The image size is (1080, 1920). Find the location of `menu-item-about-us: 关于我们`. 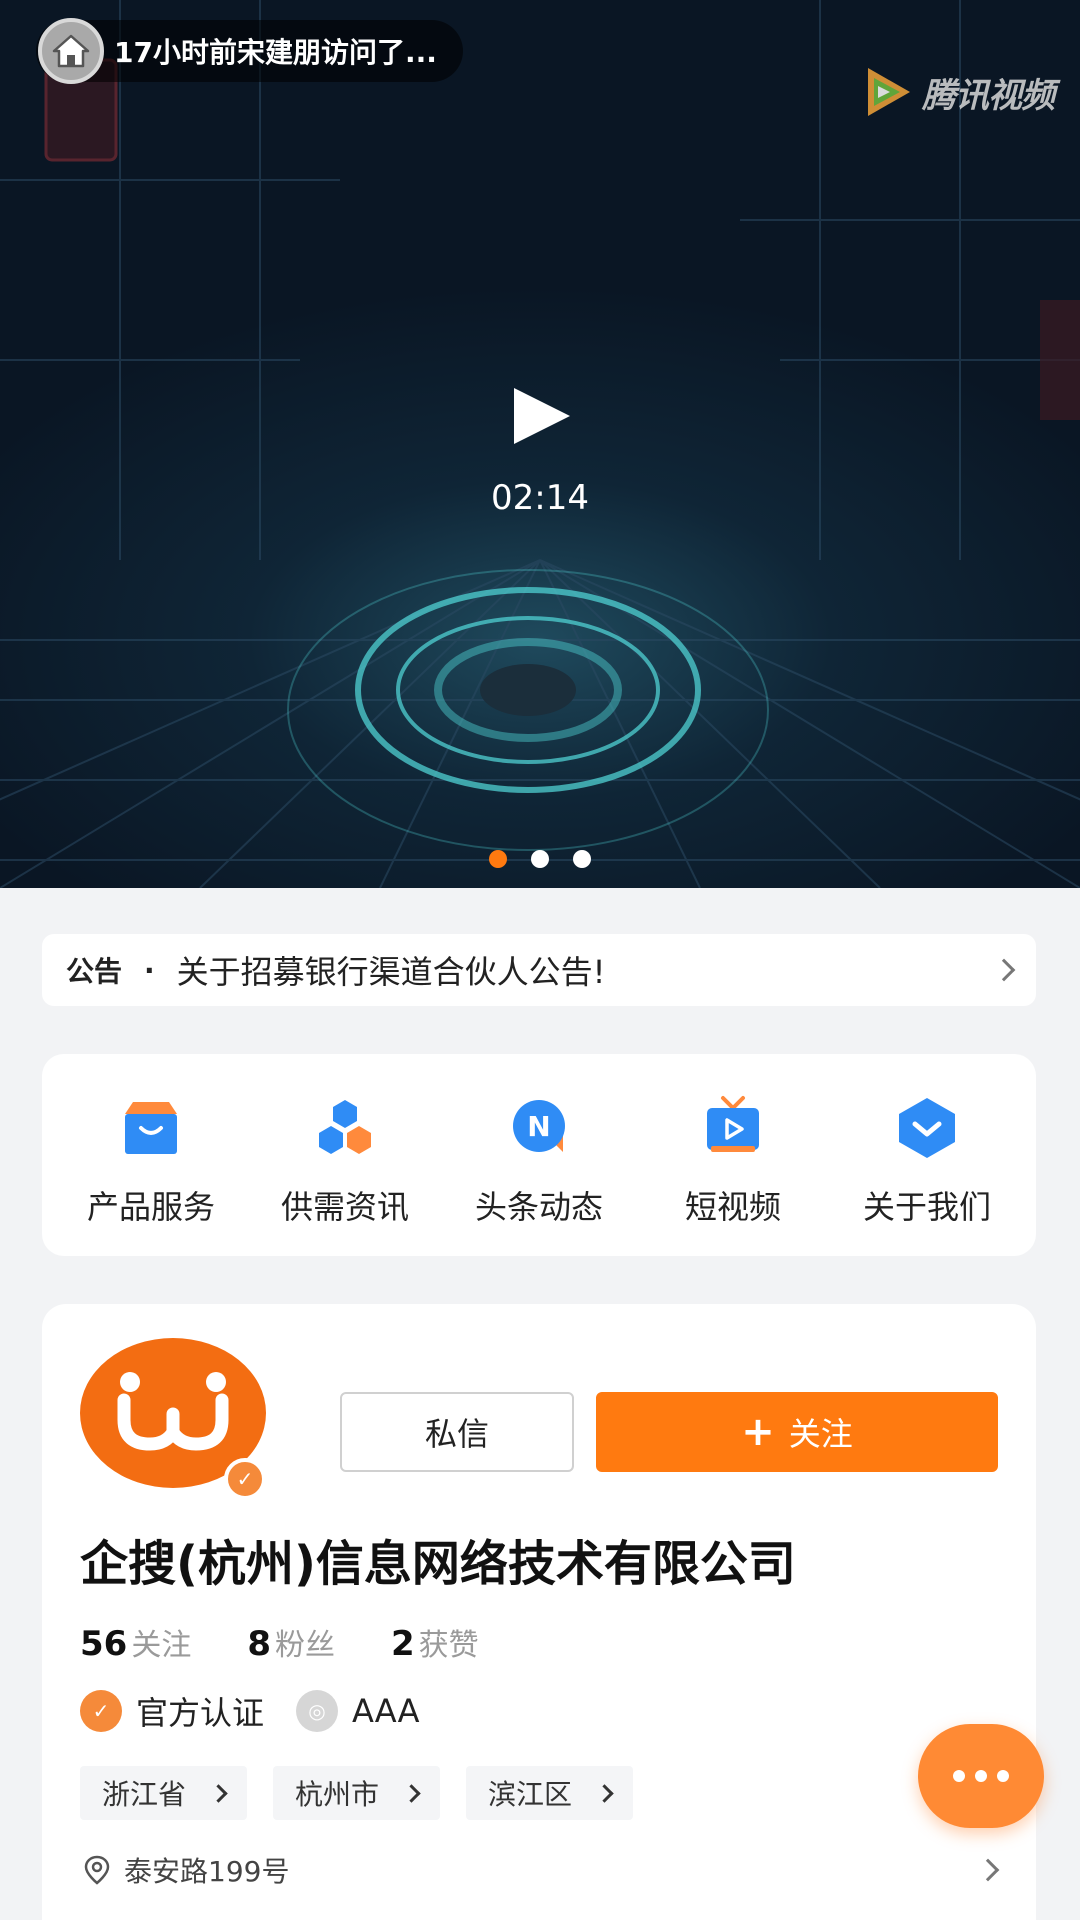

menu-item-about-us: 关于我们 is located at coordinates (927, 1155).